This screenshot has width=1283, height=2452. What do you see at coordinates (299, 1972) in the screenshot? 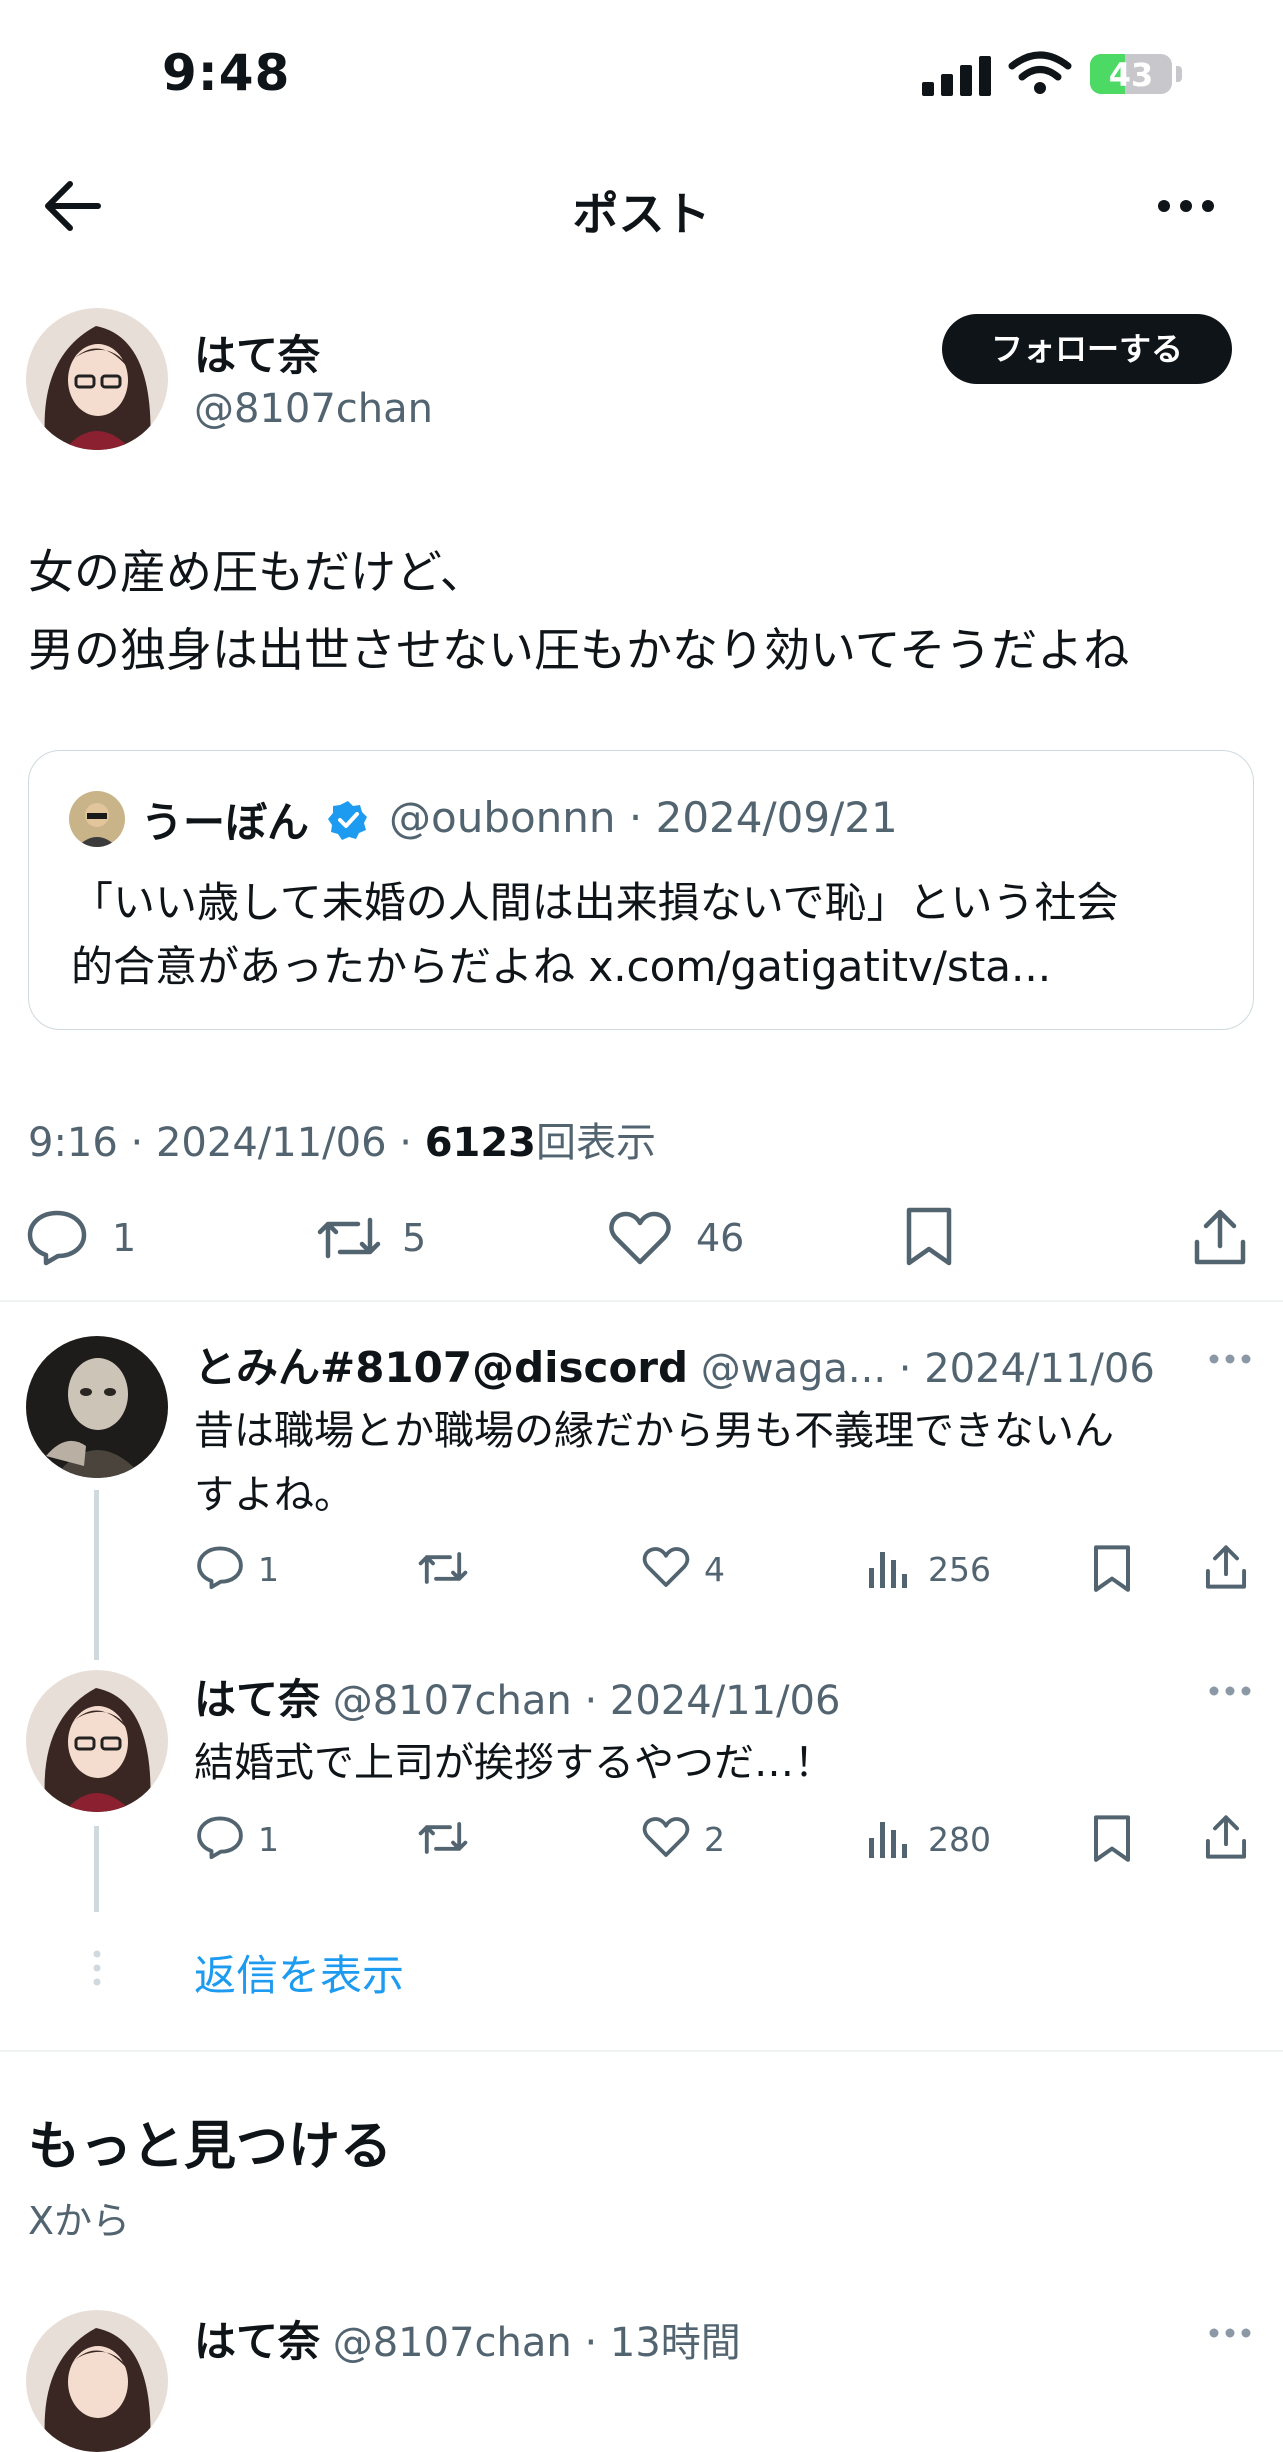
I see `show-replies-link: 返信を表示` at bounding box center [299, 1972].